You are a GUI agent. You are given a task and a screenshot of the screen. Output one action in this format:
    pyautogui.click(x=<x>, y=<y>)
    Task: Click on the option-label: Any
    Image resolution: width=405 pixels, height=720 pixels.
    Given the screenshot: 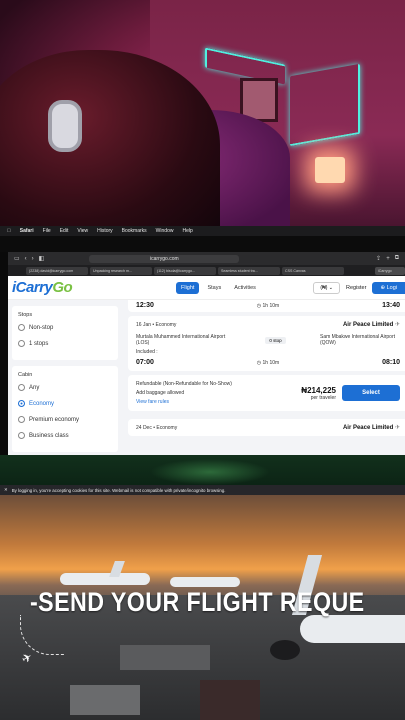 What is the action you would take?
    pyautogui.click(x=34, y=387)
    